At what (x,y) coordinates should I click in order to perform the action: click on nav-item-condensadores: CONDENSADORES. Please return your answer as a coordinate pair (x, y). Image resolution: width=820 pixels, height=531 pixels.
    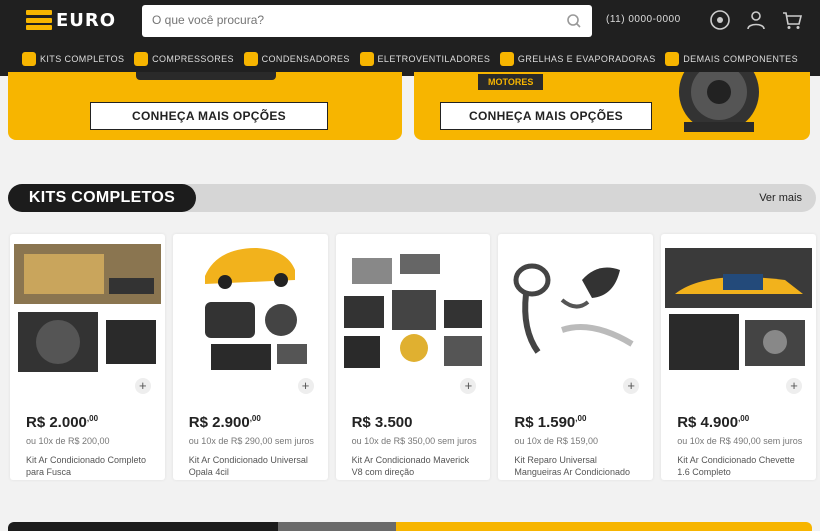
    Looking at the image, I should click on (296, 59).